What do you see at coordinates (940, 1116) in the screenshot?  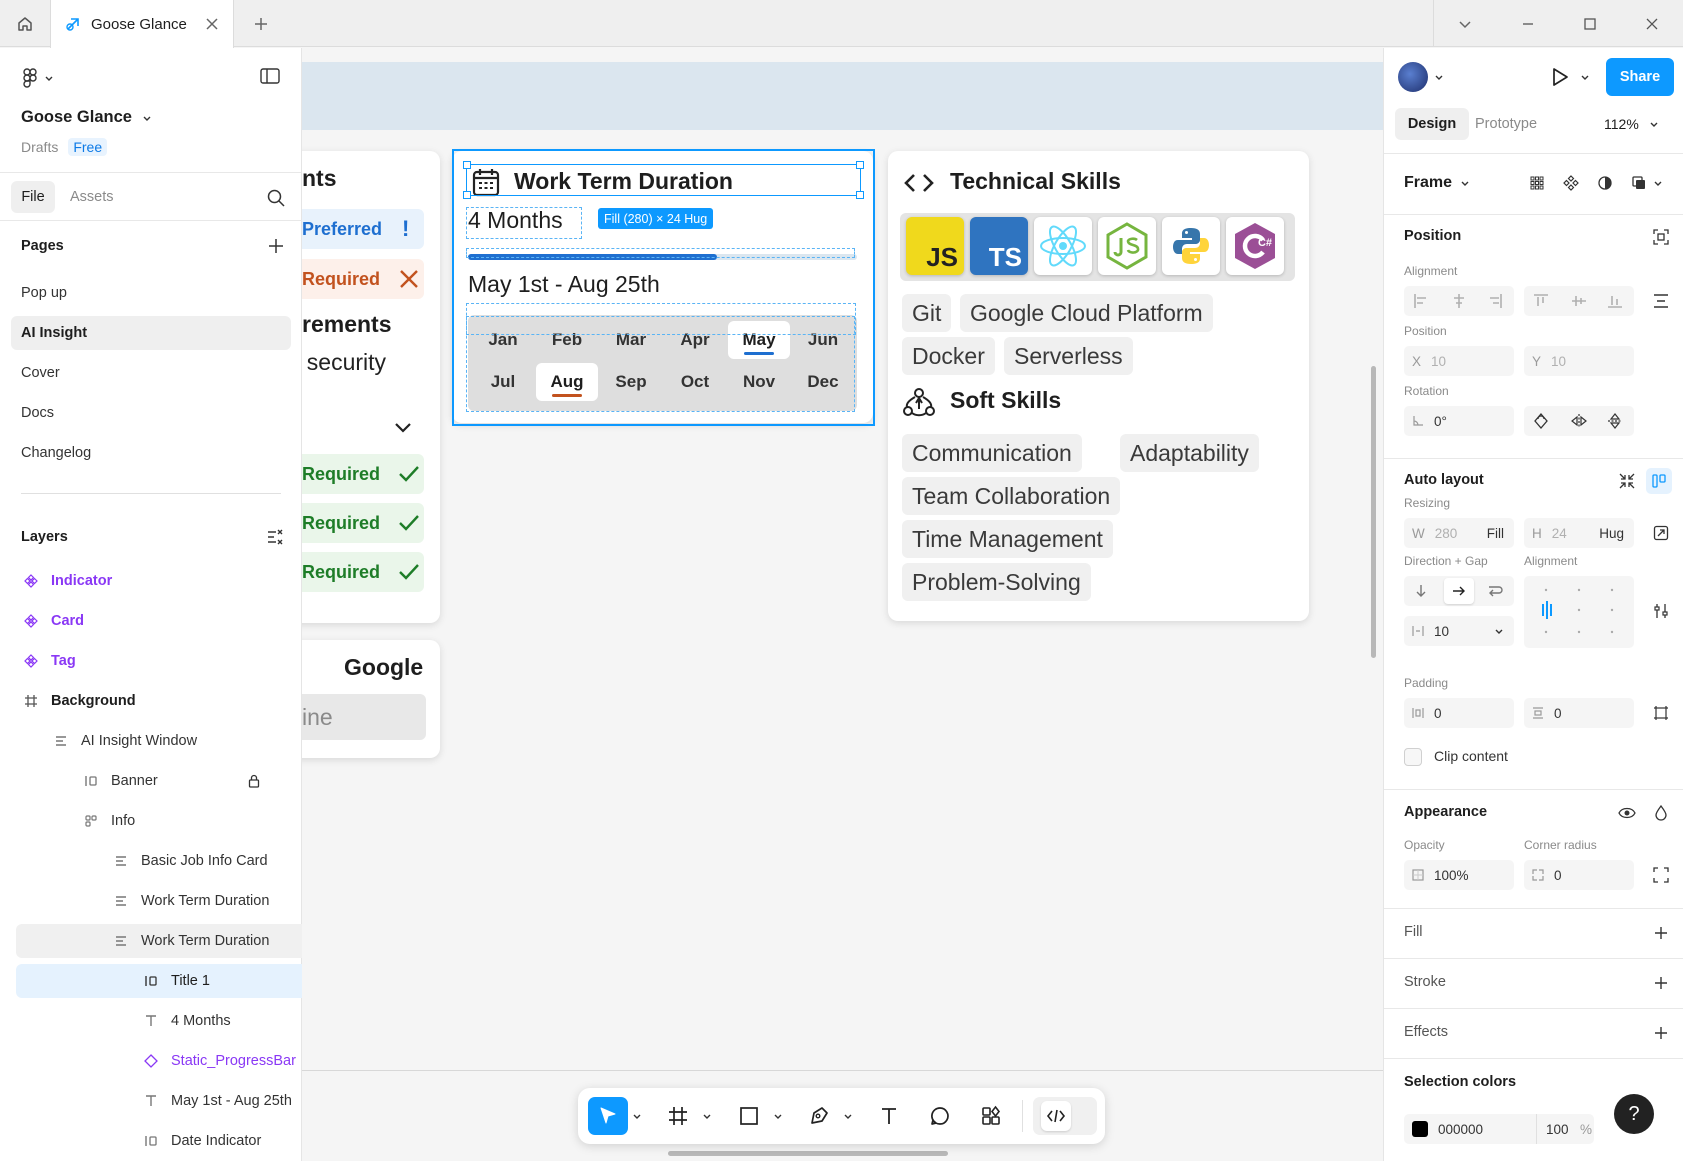 I see `comment-tool-icon` at bounding box center [940, 1116].